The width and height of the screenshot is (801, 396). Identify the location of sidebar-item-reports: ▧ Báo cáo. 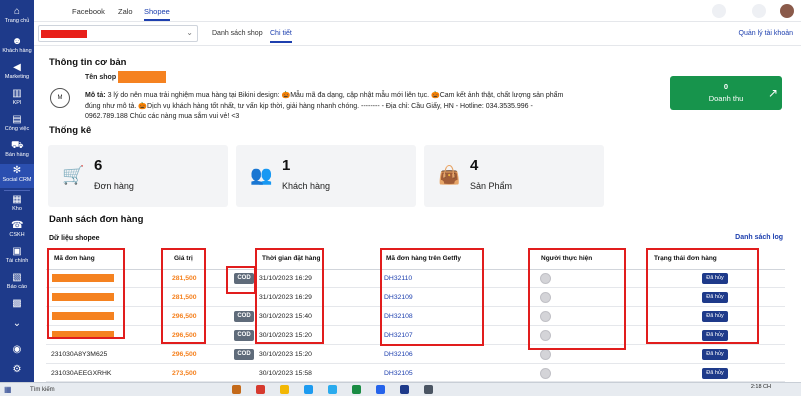
(17, 281).